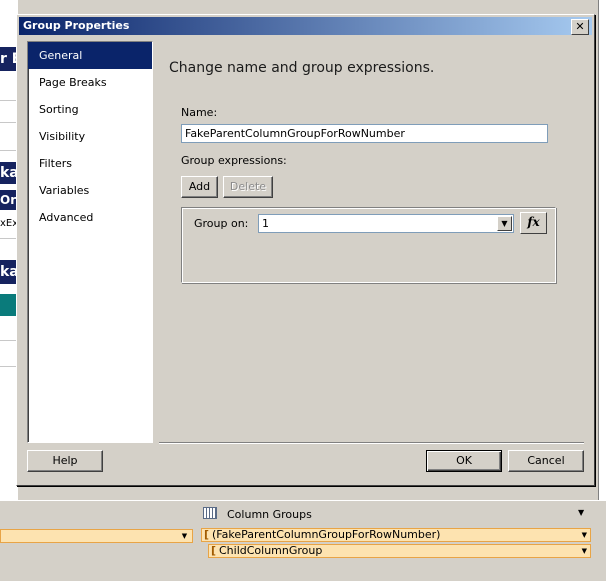  I want to click on column-groups-label: Column Groups, so click(269, 514).